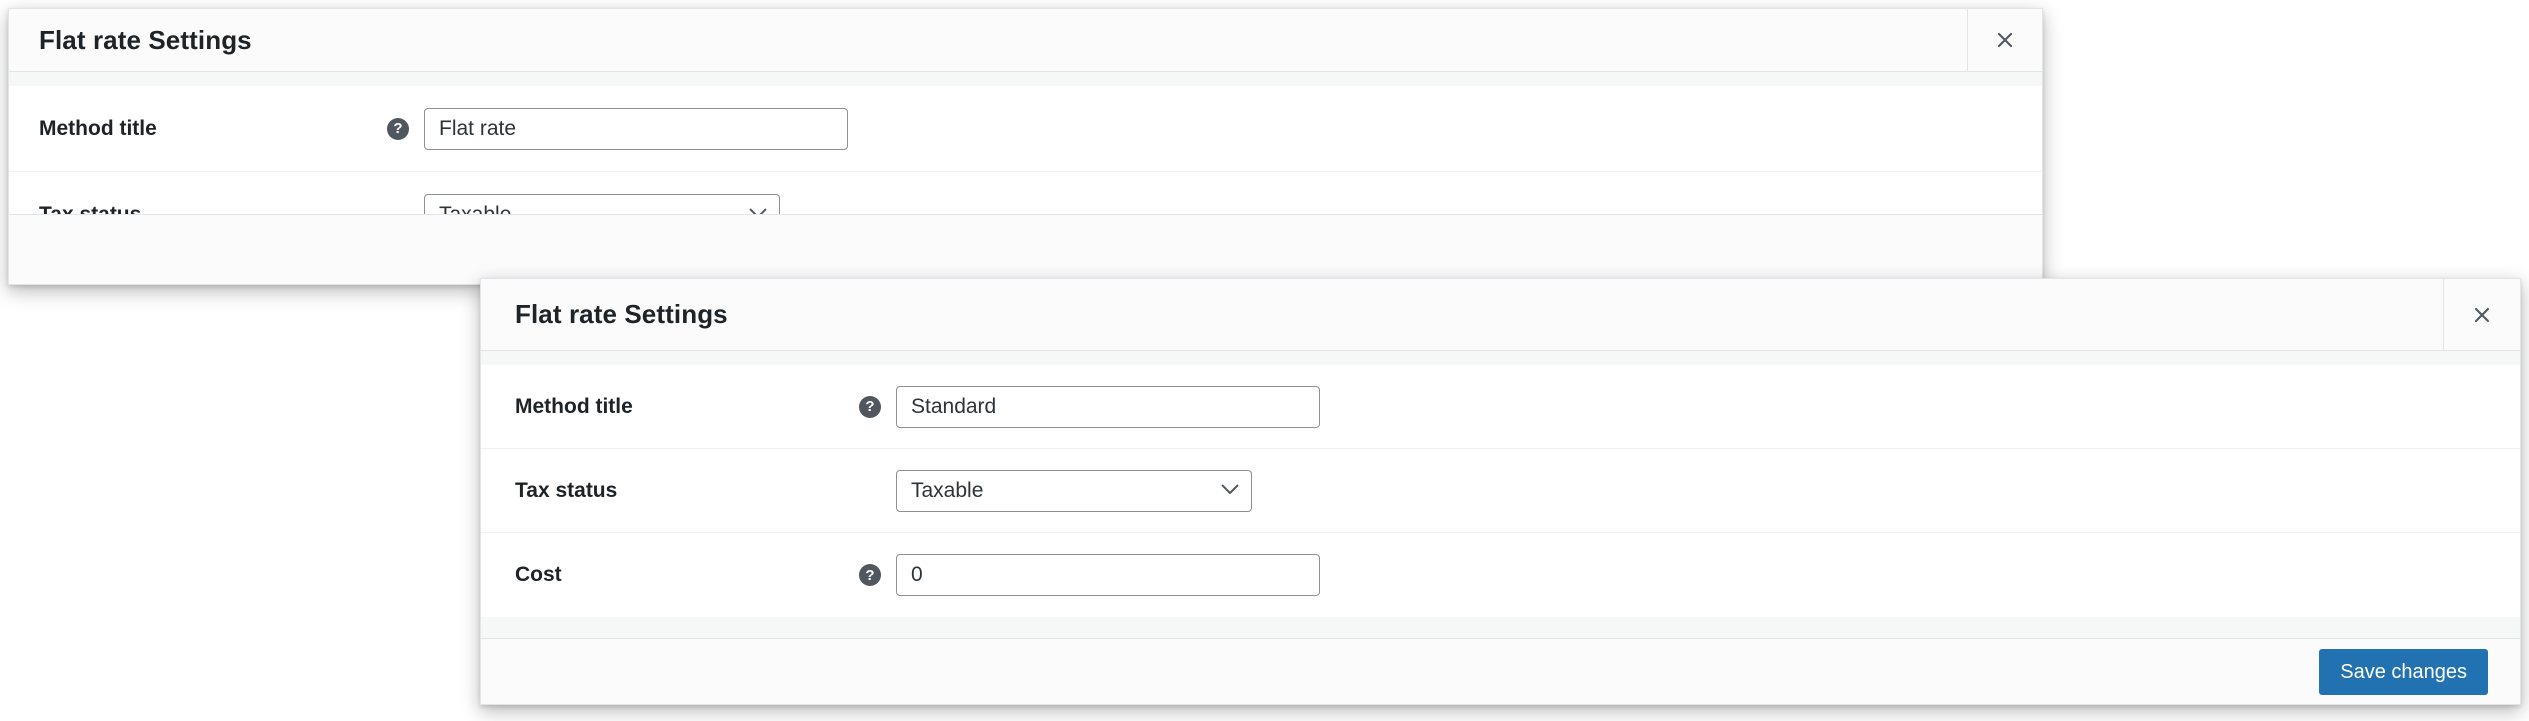 The image size is (2529, 721). What do you see at coordinates (1108, 575) in the screenshot?
I see `cost-input` at bounding box center [1108, 575].